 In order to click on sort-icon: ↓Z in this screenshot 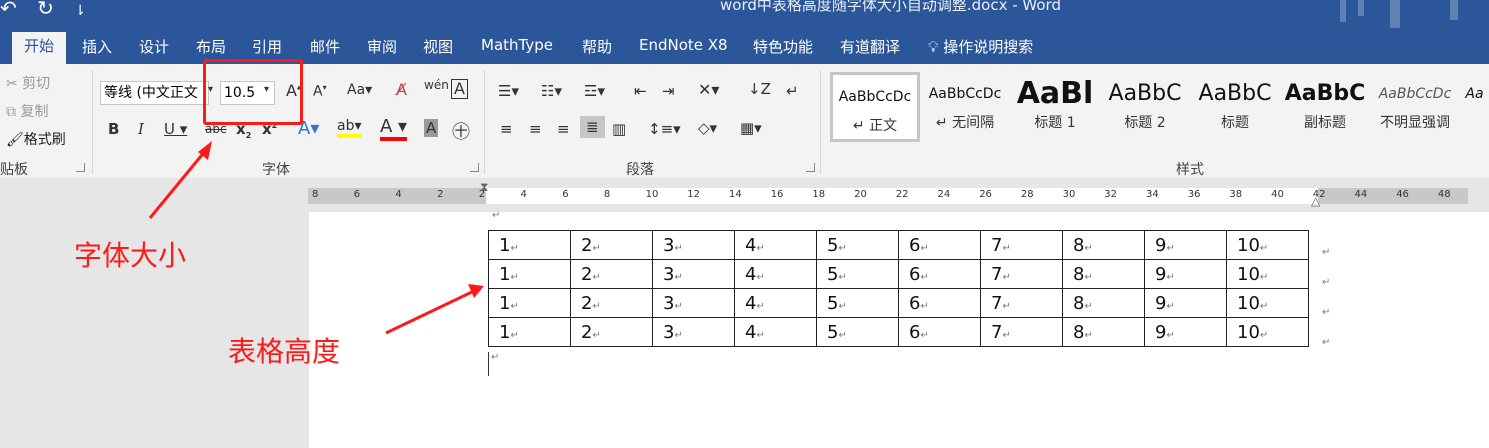, I will do `click(759, 89)`.